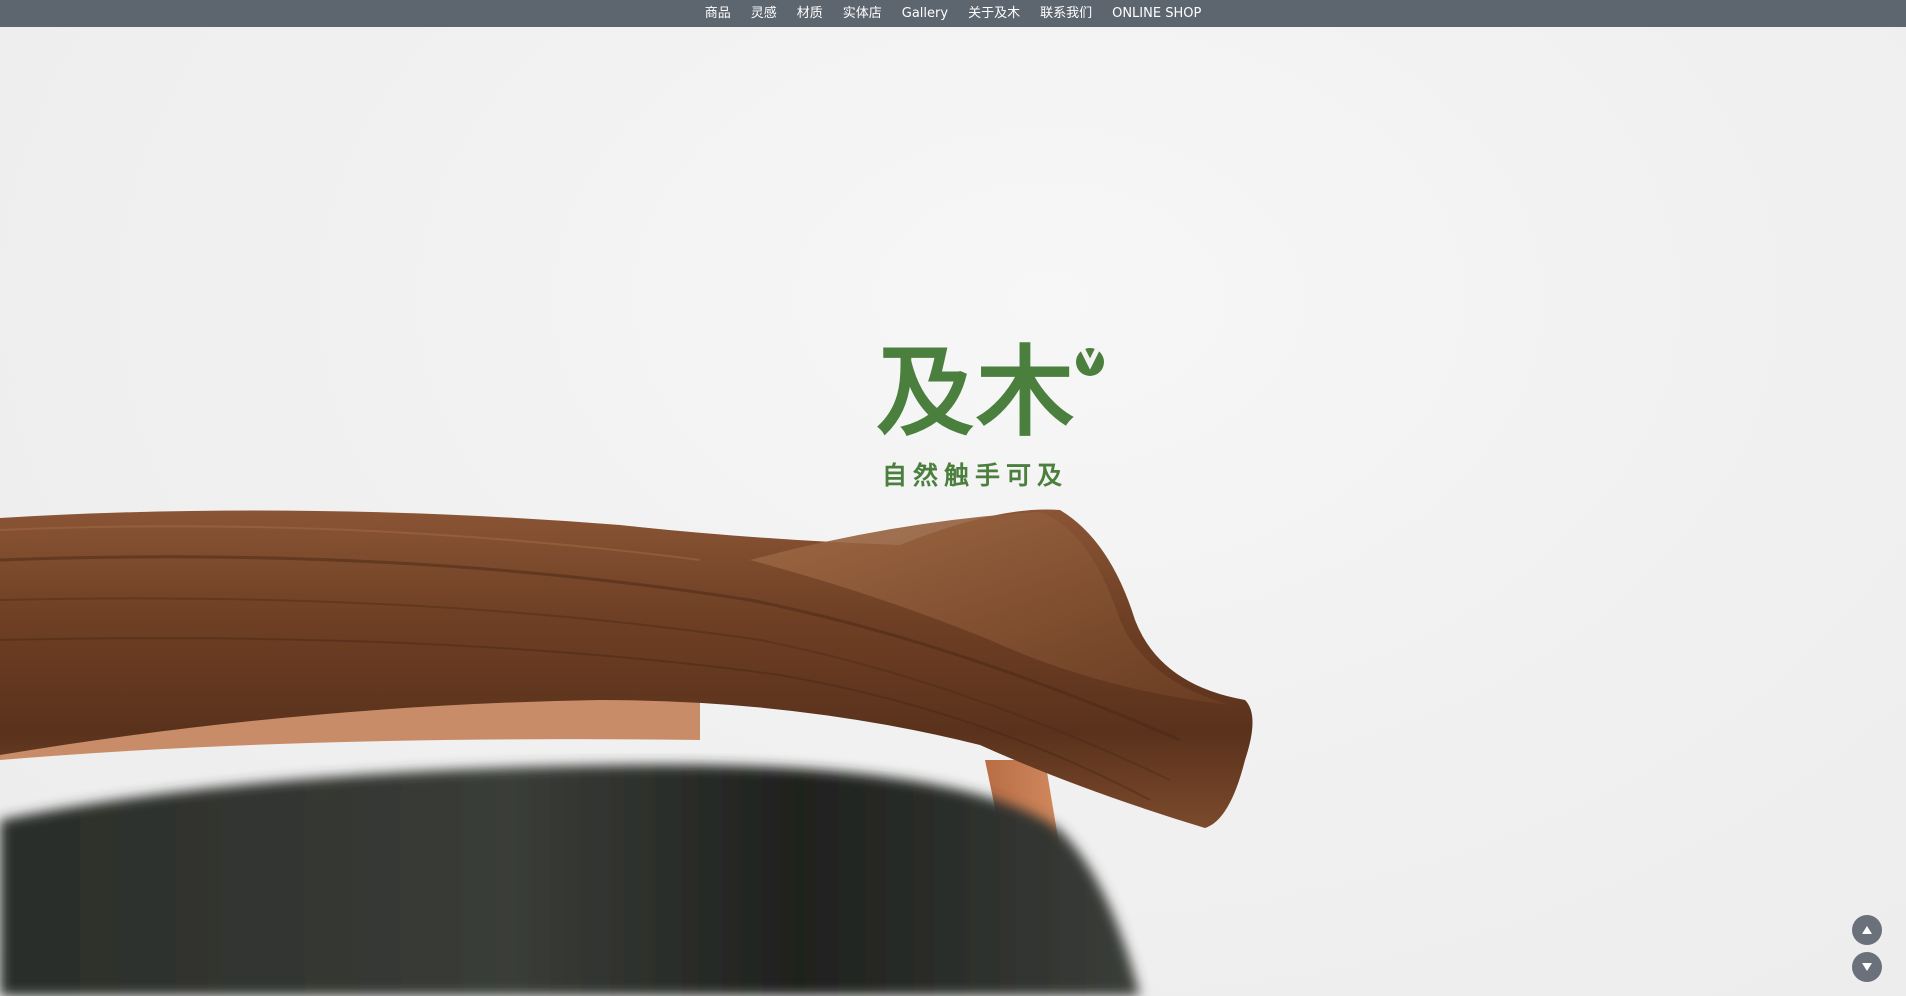  I want to click on scroll-up-button, so click(1867, 930).